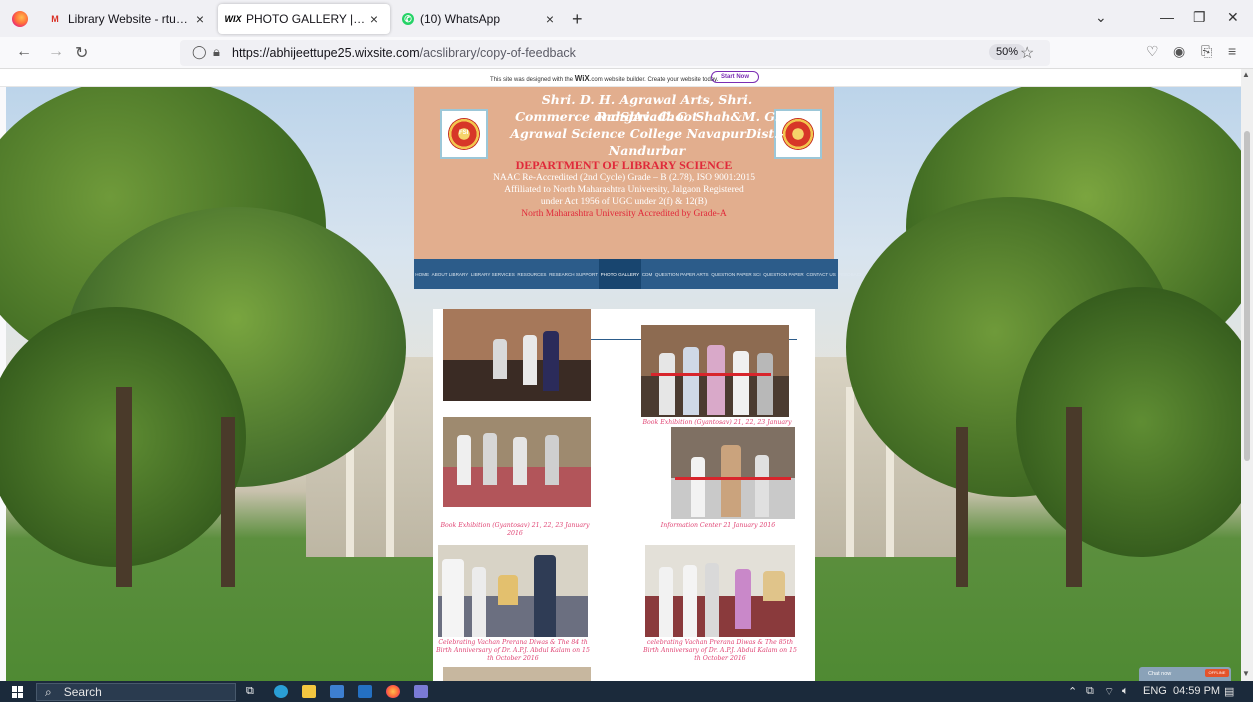  Describe the element at coordinates (24, 52) in the screenshot. I see `back-arrow-icon: ←` at that location.